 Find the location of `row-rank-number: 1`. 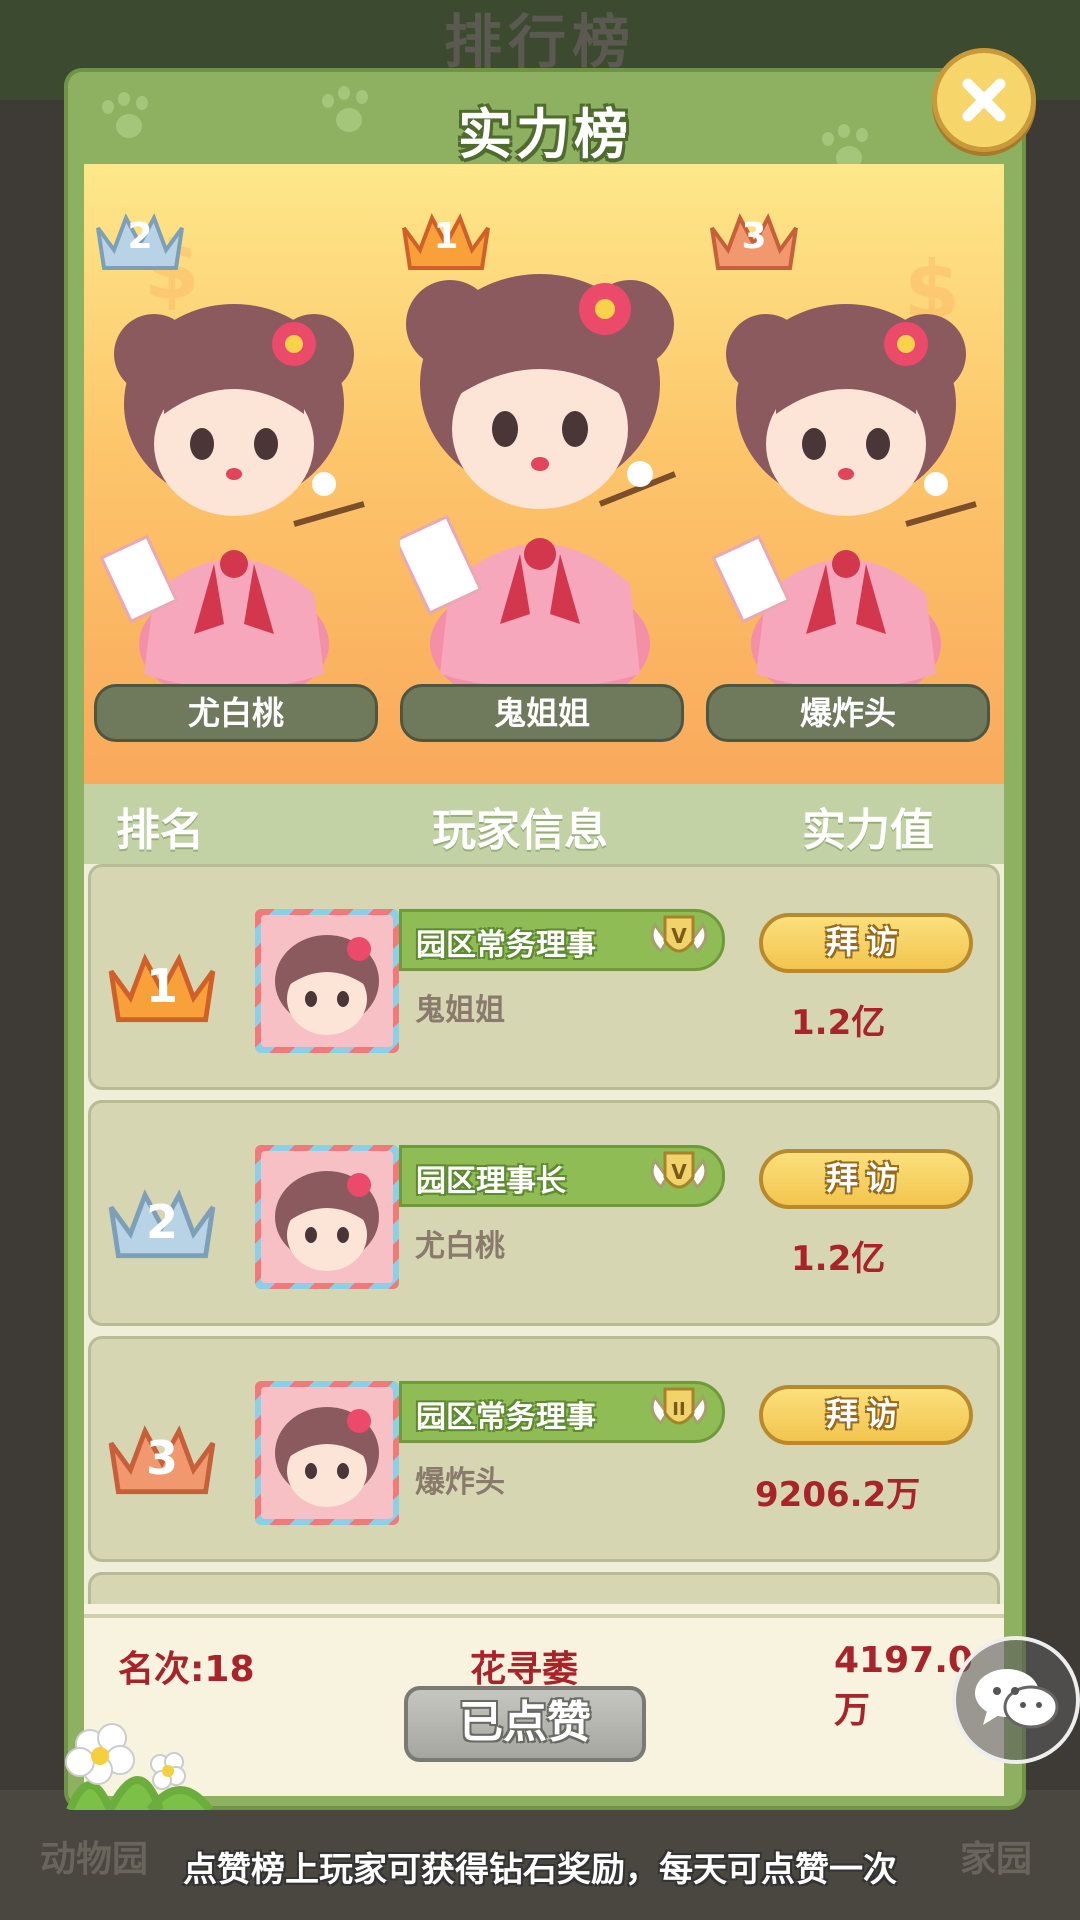

row-rank-number: 1 is located at coordinates (161, 986).